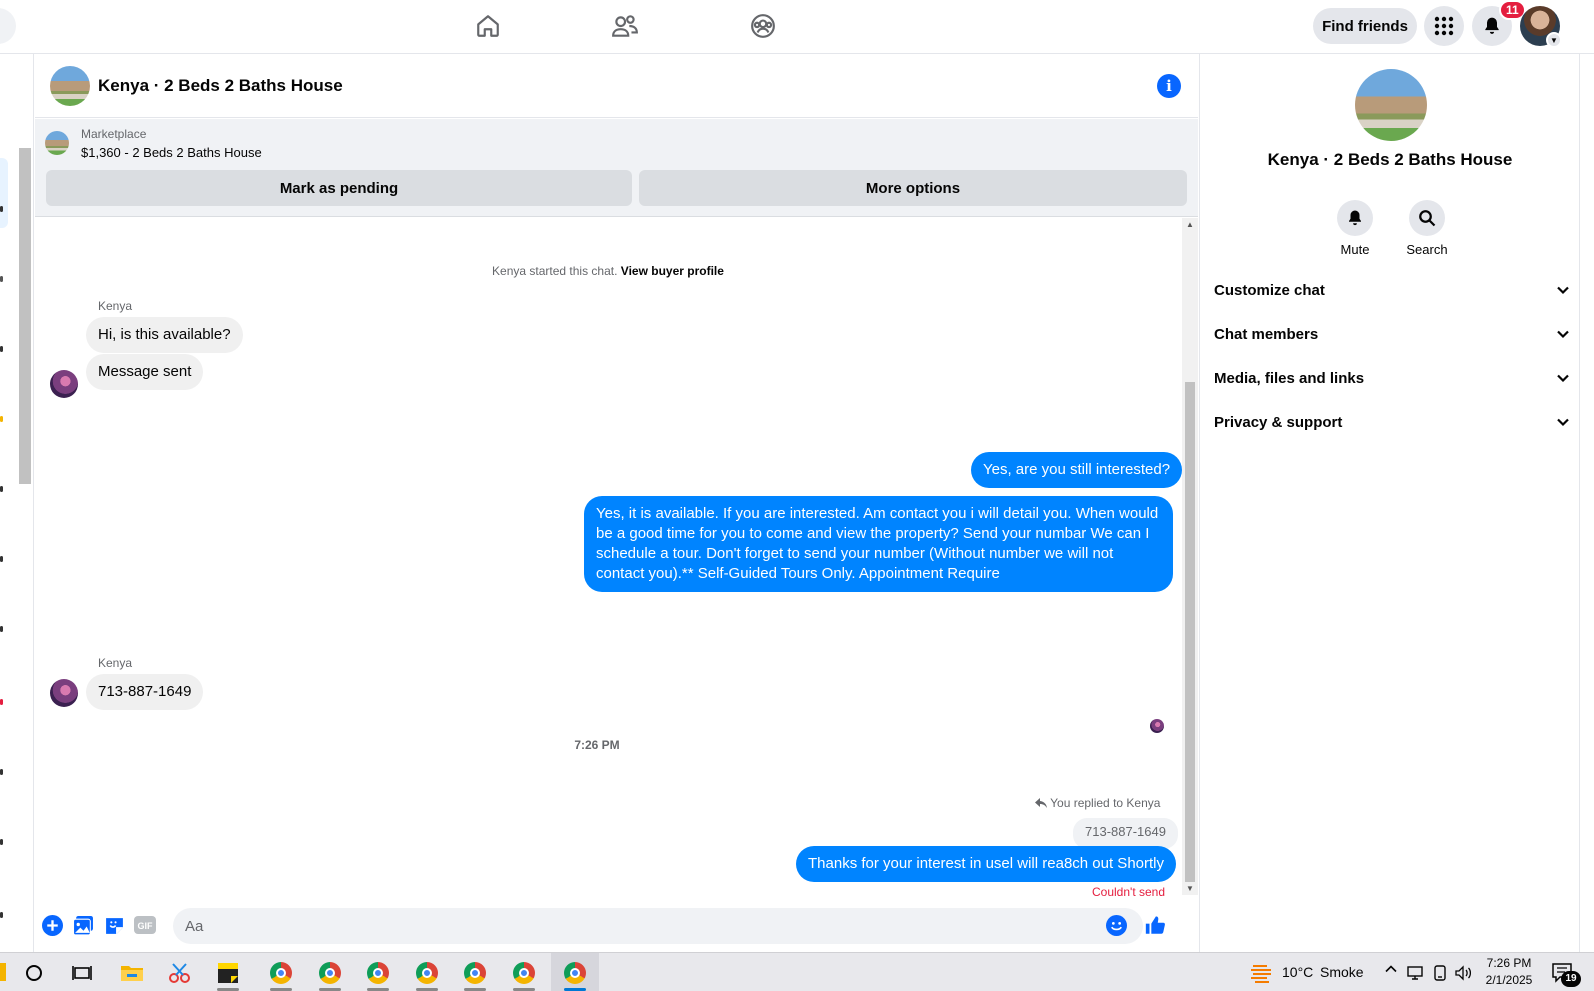  I want to click on sticker-button, so click(114, 925).